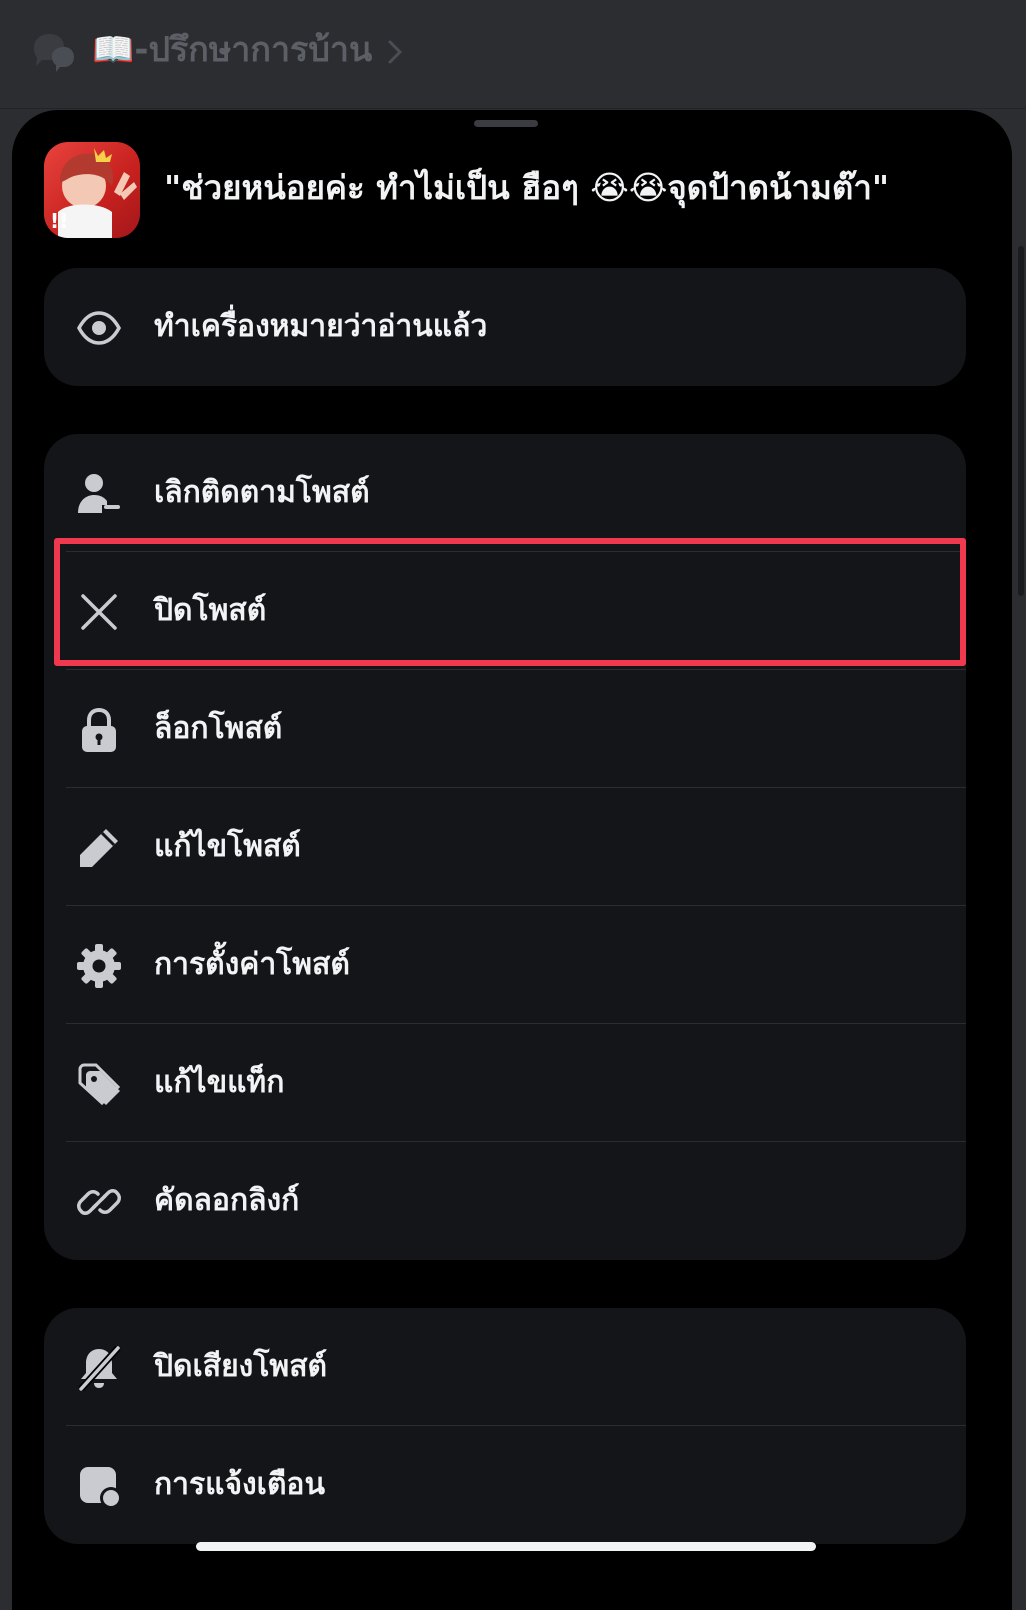  I want to click on menu-group-notifications: ปิดเสียงโพสต์ การแจ้งเตือน, so click(505, 1426).